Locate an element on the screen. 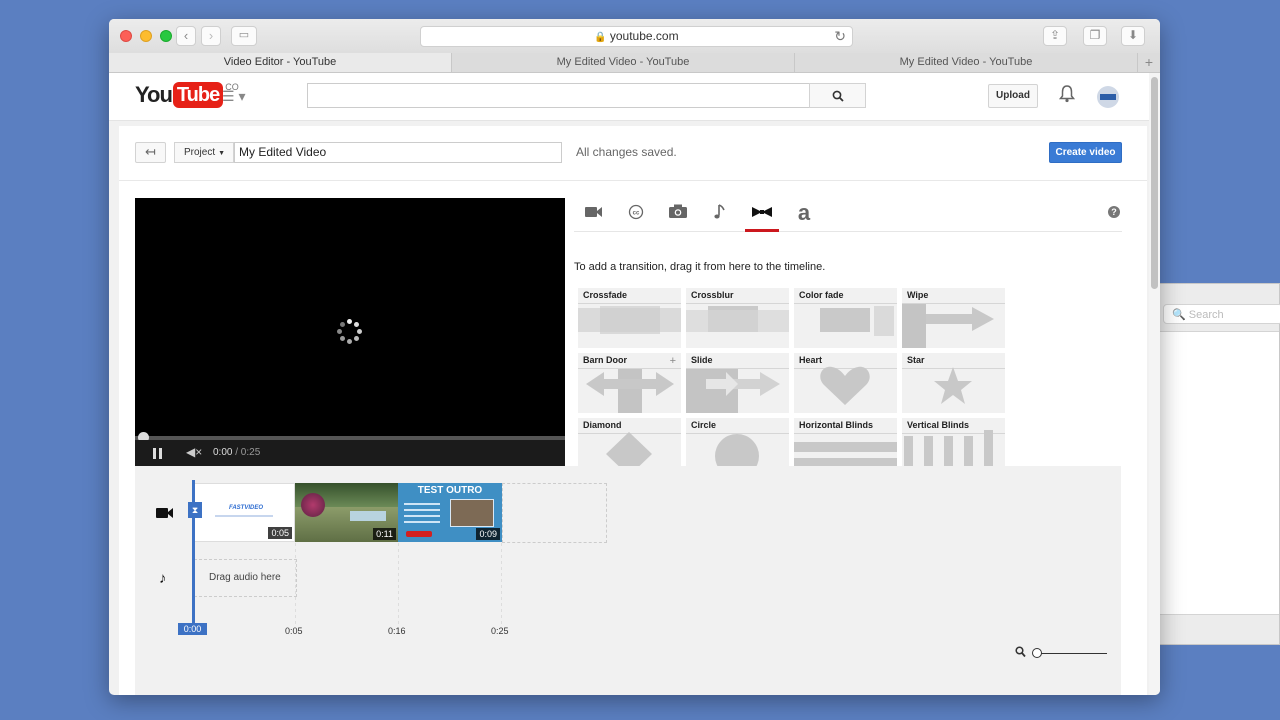 The image size is (1280, 720). background-window-footer is located at coordinates (1215, 629).